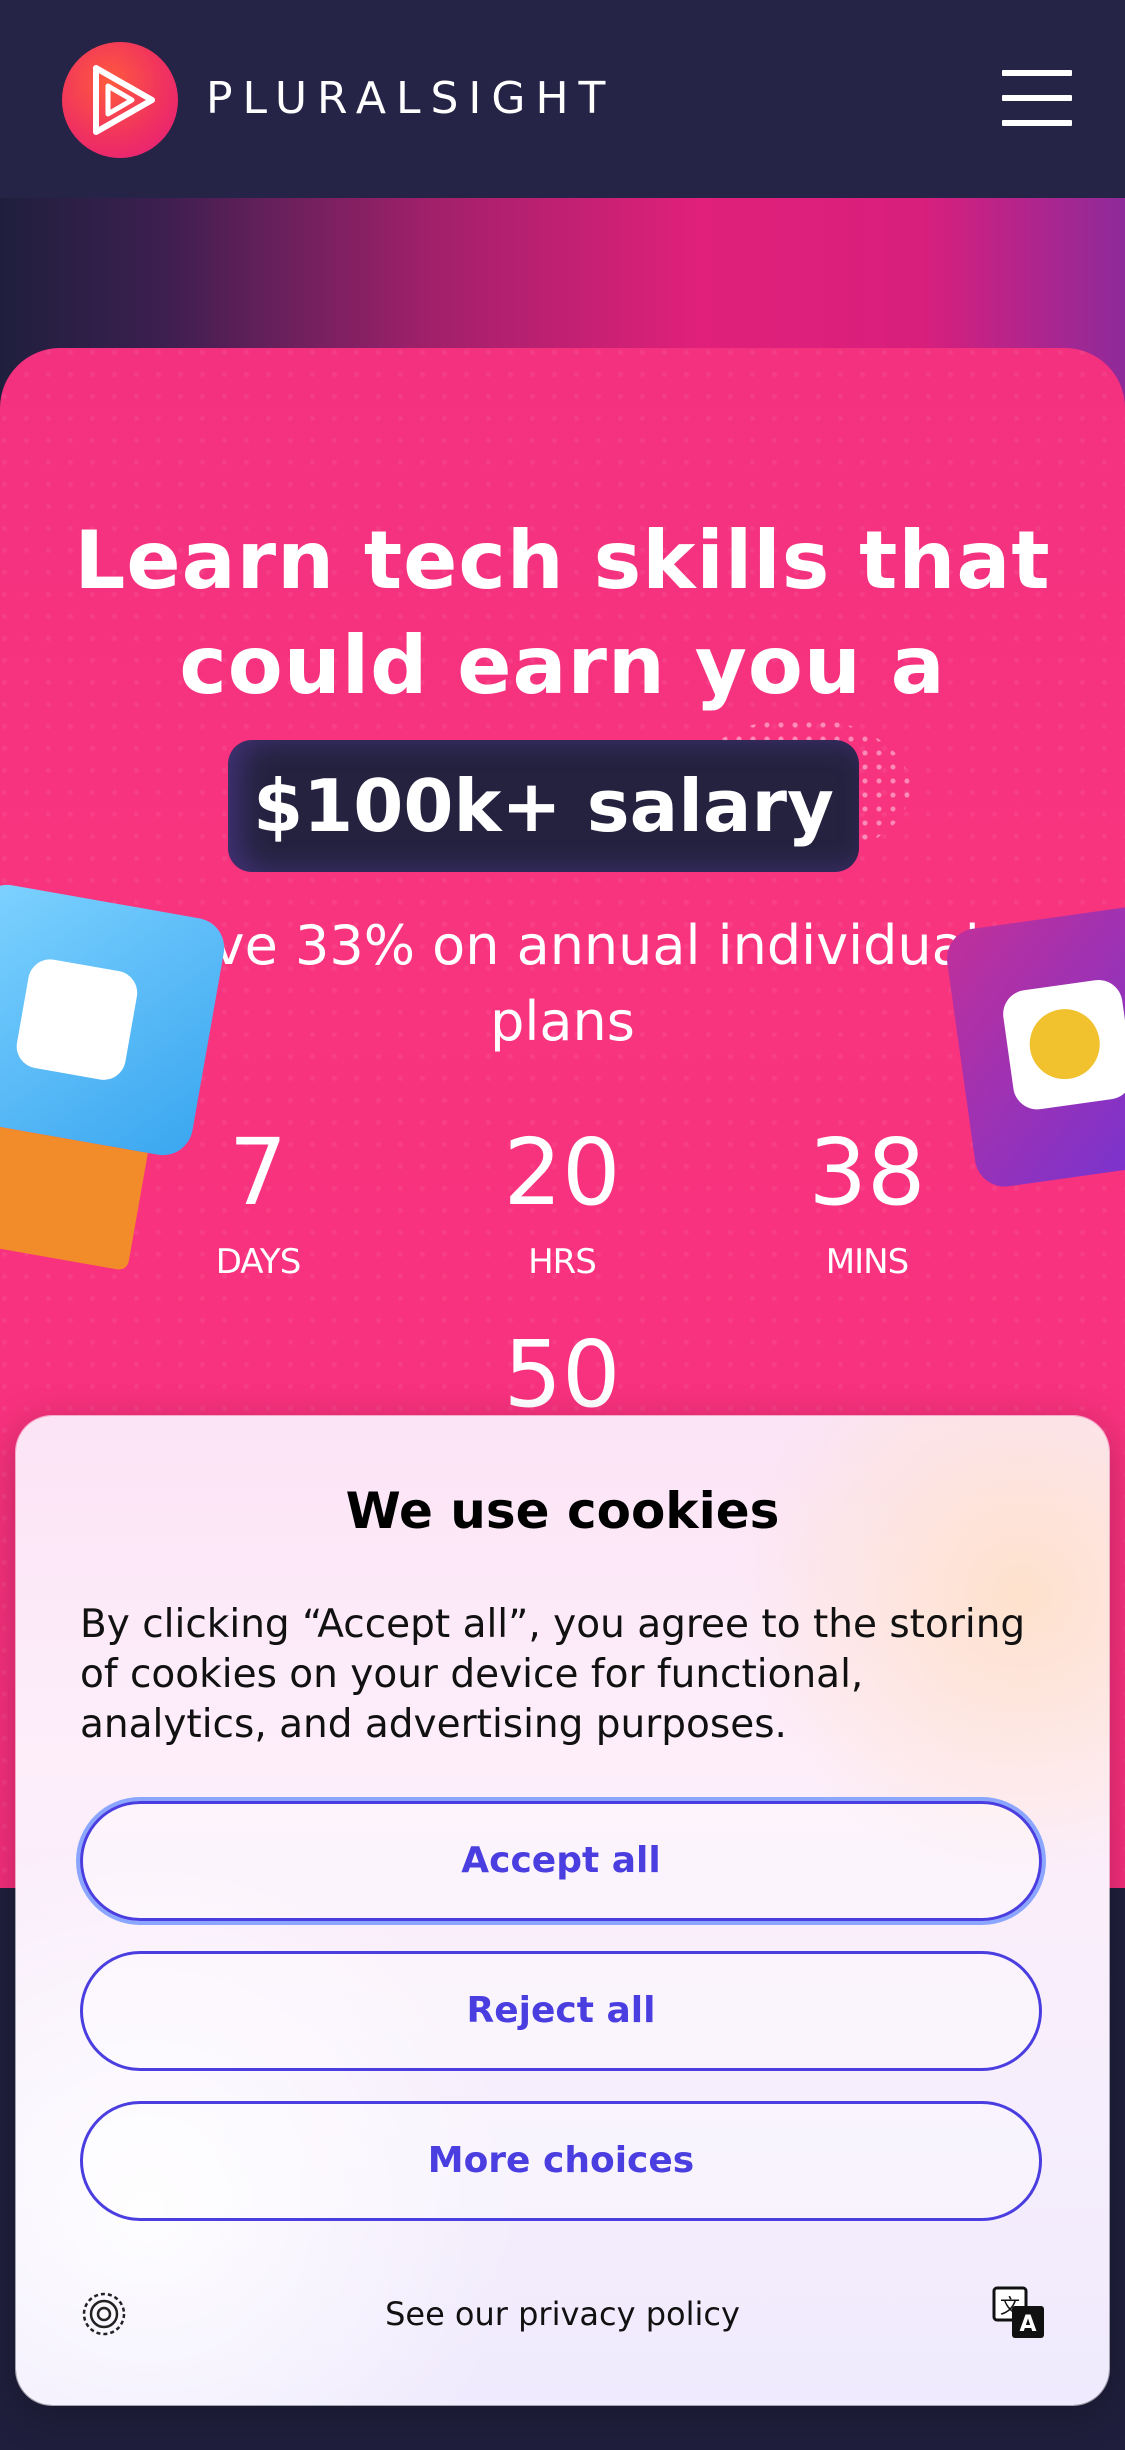 This screenshot has width=1125, height=2450. What do you see at coordinates (1036, 98) in the screenshot?
I see `hamburger-menu-icon` at bounding box center [1036, 98].